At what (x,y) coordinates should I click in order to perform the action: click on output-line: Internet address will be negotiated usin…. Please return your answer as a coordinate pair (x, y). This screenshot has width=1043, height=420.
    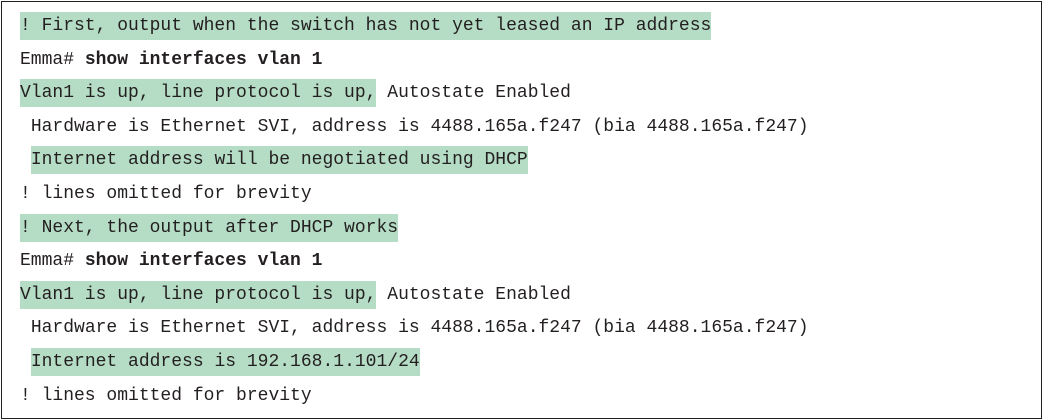
    Looking at the image, I should click on (414, 161).